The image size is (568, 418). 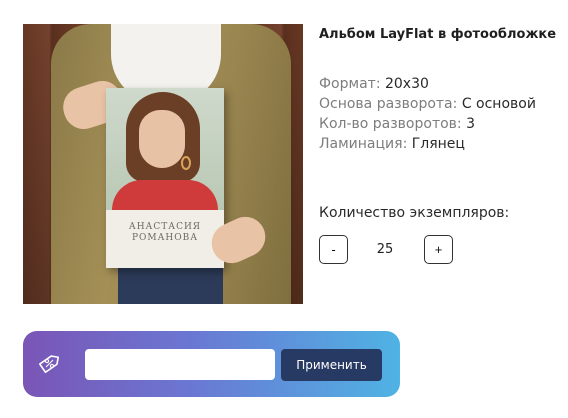 I want to click on spec-value: Глянец, so click(x=438, y=144).